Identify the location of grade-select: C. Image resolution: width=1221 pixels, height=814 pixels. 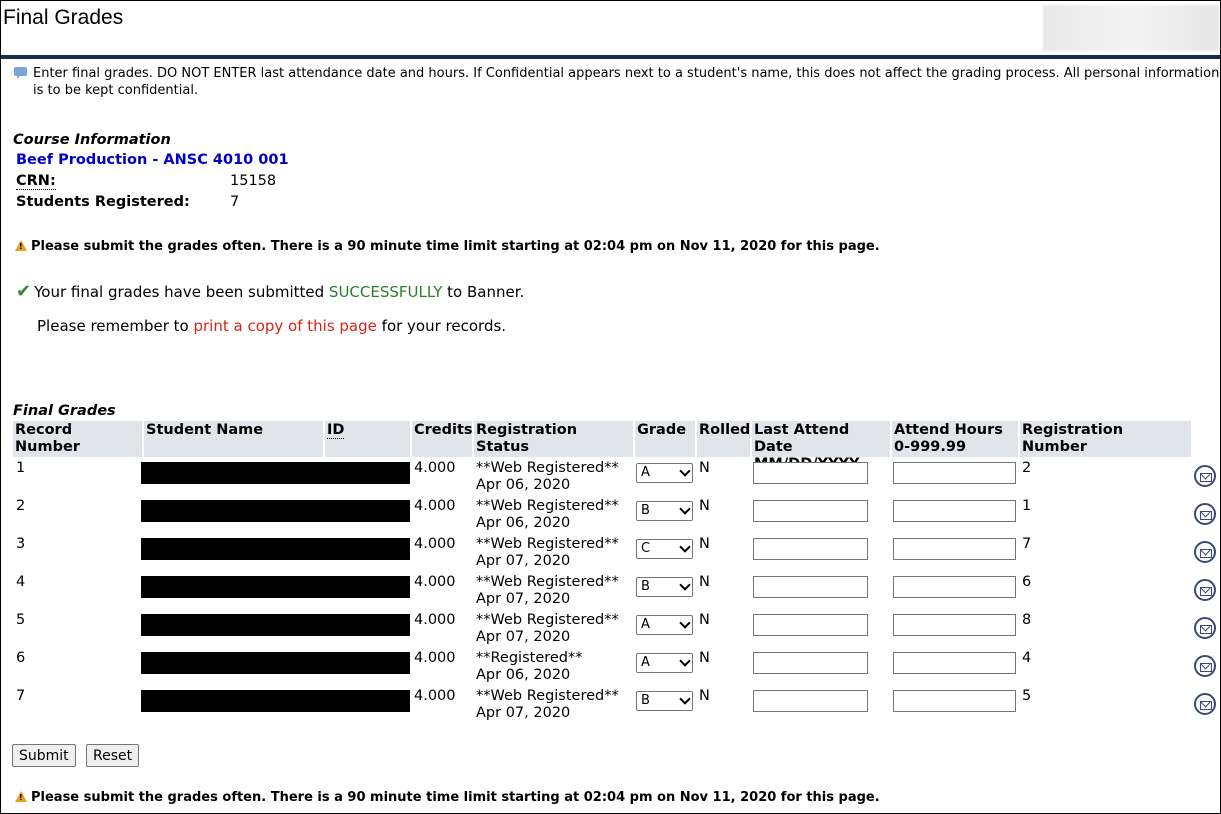
(664, 549).